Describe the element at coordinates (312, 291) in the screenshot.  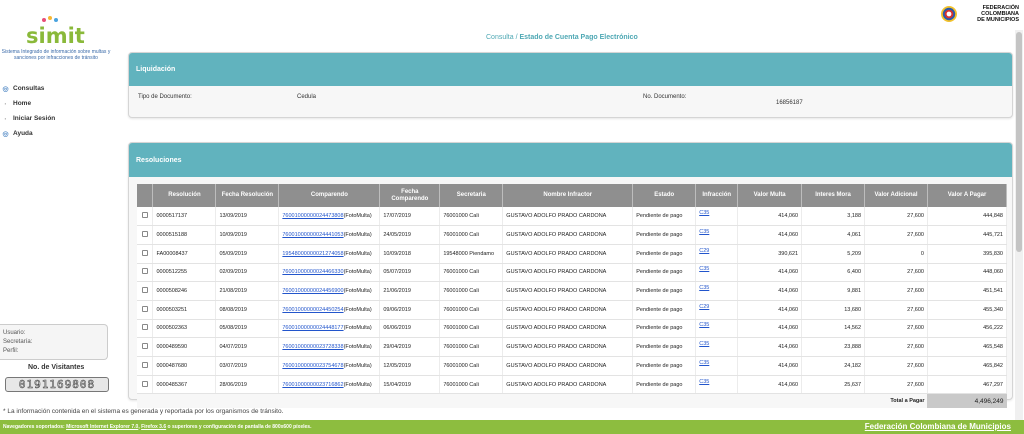
I see `comparendo-link: 76001000000024456900` at that location.